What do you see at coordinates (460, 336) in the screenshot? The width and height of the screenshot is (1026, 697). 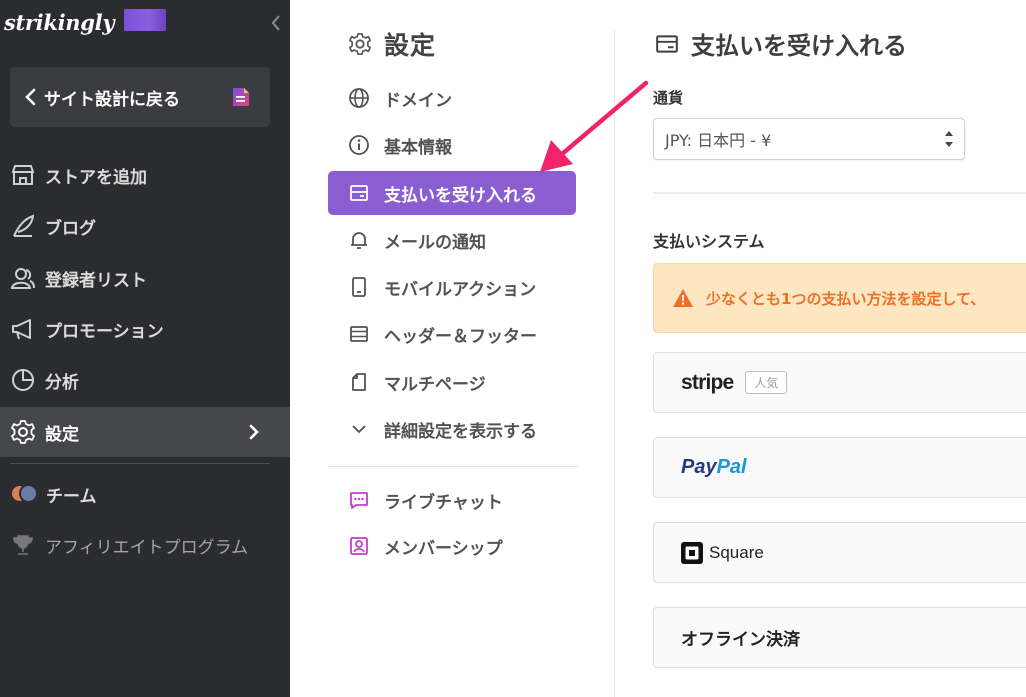 I see `menu-item-label: ヘッダー＆フッター` at bounding box center [460, 336].